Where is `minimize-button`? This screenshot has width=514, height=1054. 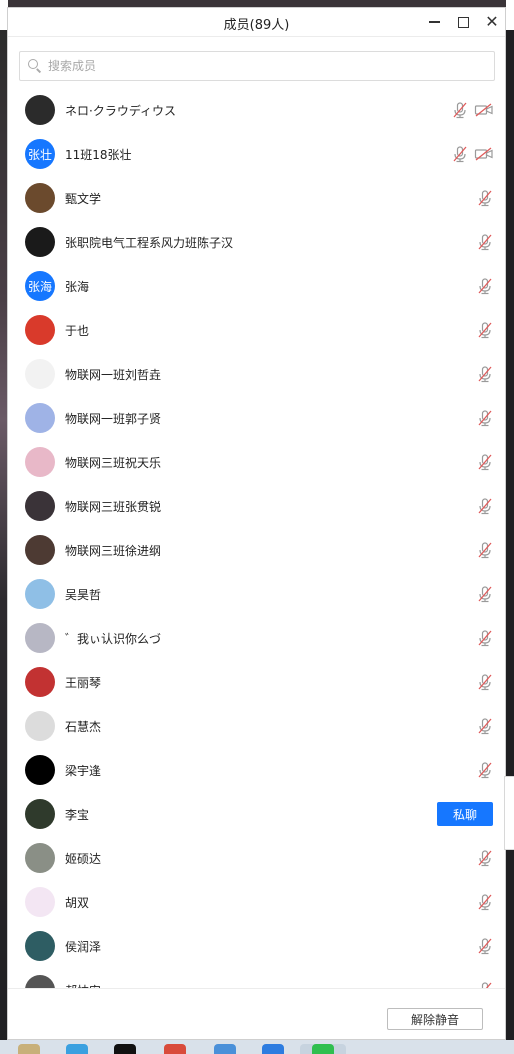 minimize-button is located at coordinates (434, 22).